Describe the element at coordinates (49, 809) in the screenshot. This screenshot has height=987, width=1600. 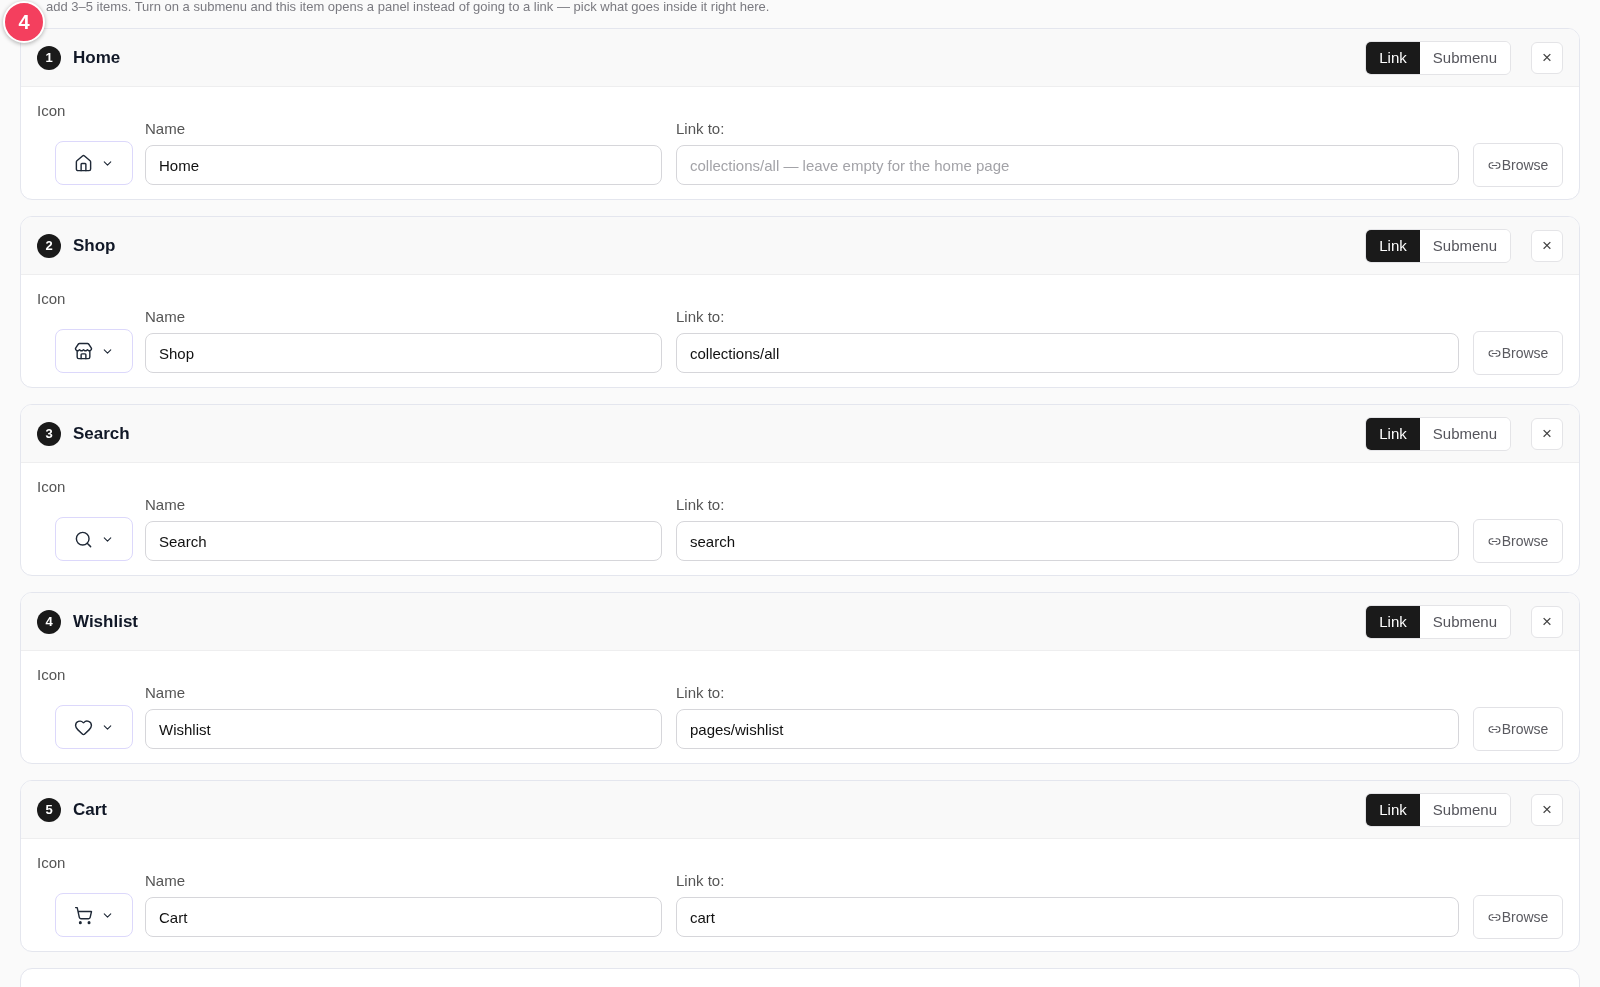
I see `item-number: 5` at that location.